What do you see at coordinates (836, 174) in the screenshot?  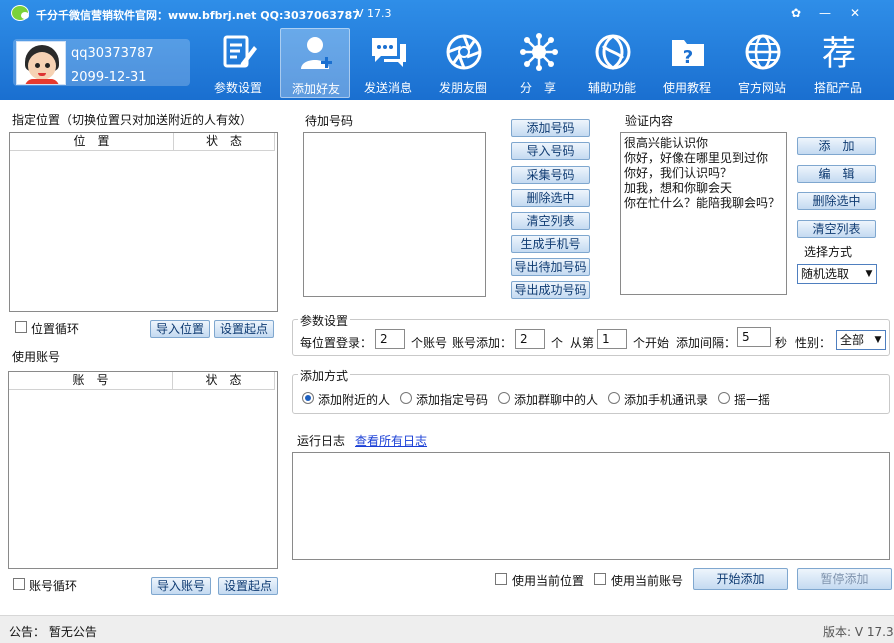 I see `edit-verify-button: 编 辑` at bounding box center [836, 174].